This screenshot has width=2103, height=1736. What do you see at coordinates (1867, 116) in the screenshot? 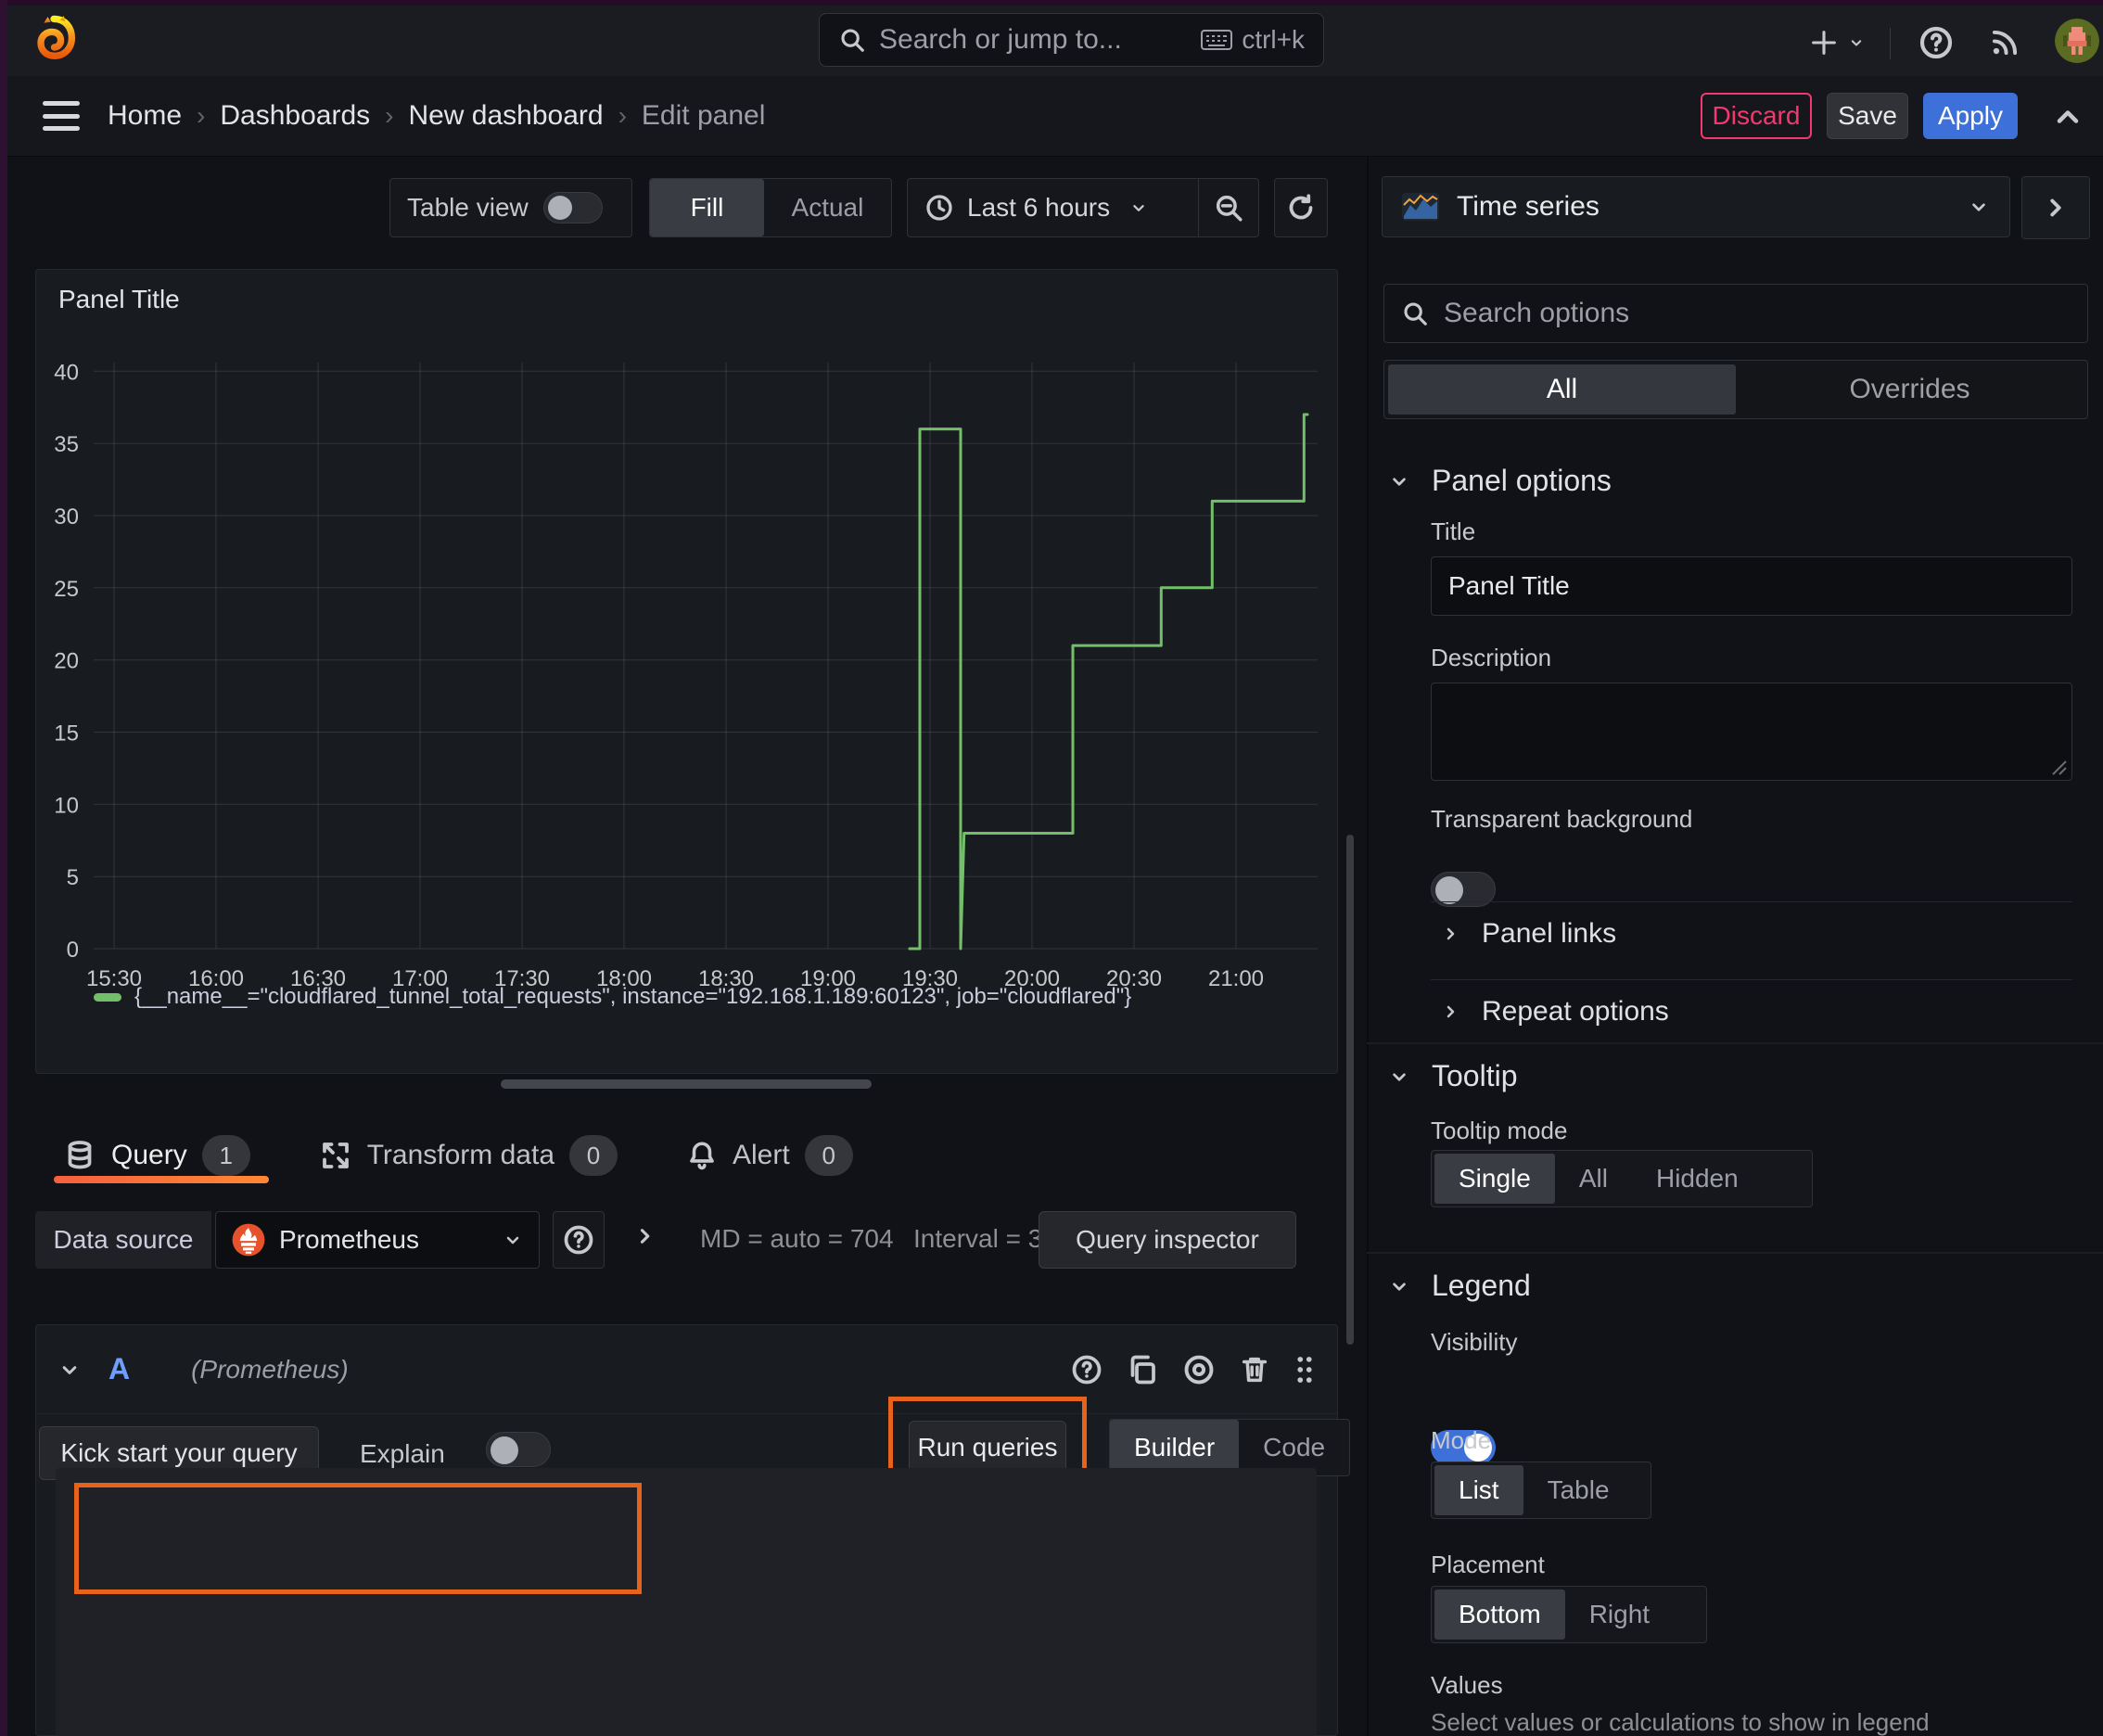
I see `save-button: Save` at bounding box center [1867, 116].